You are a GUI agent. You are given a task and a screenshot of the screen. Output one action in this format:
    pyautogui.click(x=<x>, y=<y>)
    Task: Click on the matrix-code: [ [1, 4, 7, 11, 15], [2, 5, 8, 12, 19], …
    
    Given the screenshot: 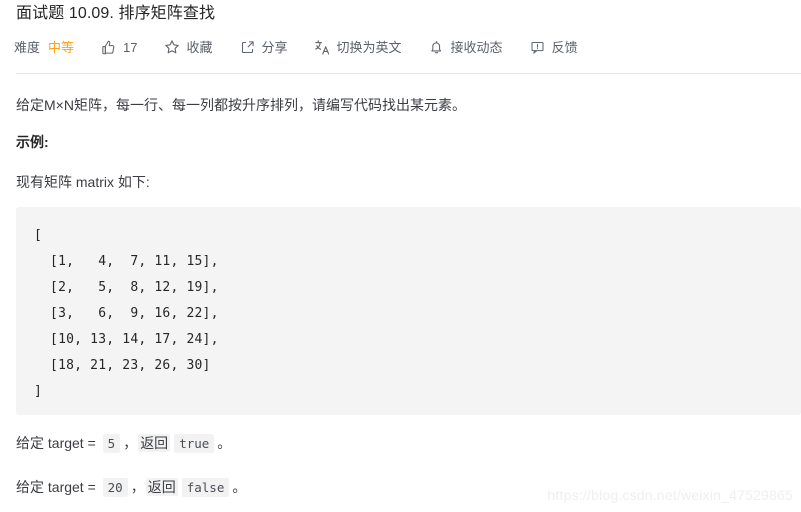 What is the action you would take?
    pyautogui.click(x=126, y=313)
    